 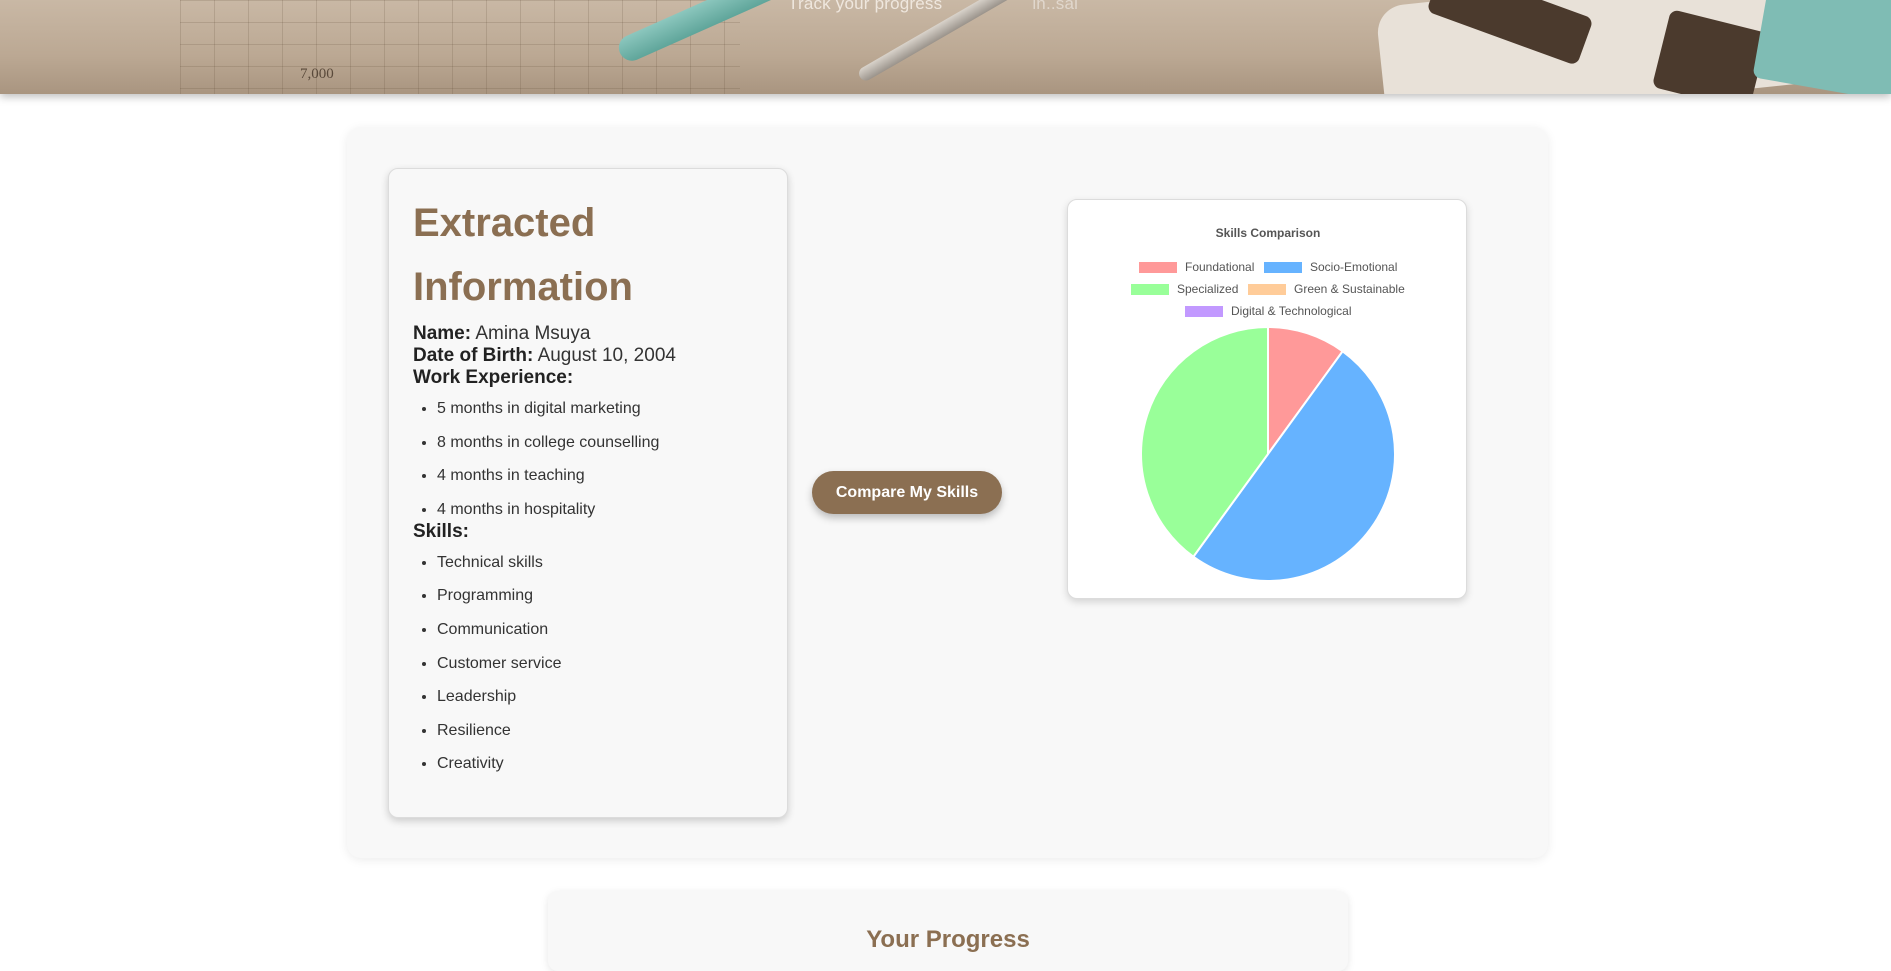 I want to click on progress-title: Your Progress, so click(x=948, y=939).